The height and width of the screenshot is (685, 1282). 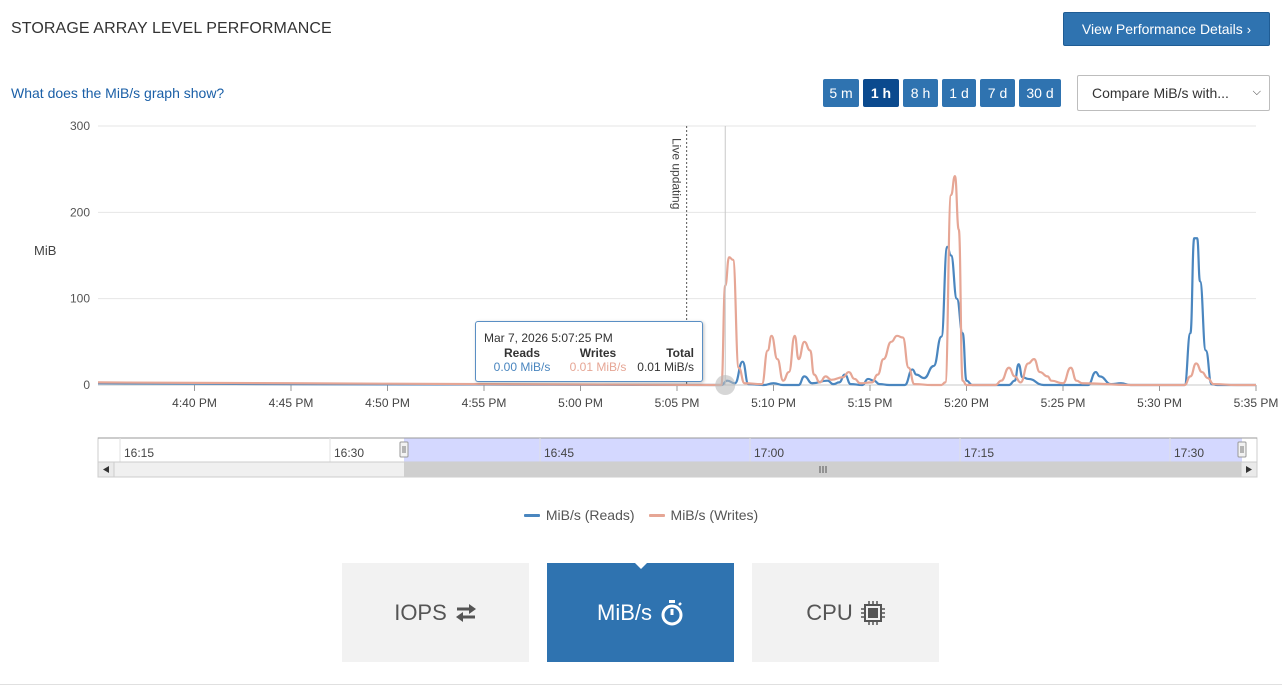 What do you see at coordinates (590, 515) in the screenshot?
I see `legend-label-reads: MiB/s (Reads)` at bounding box center [590, 515].